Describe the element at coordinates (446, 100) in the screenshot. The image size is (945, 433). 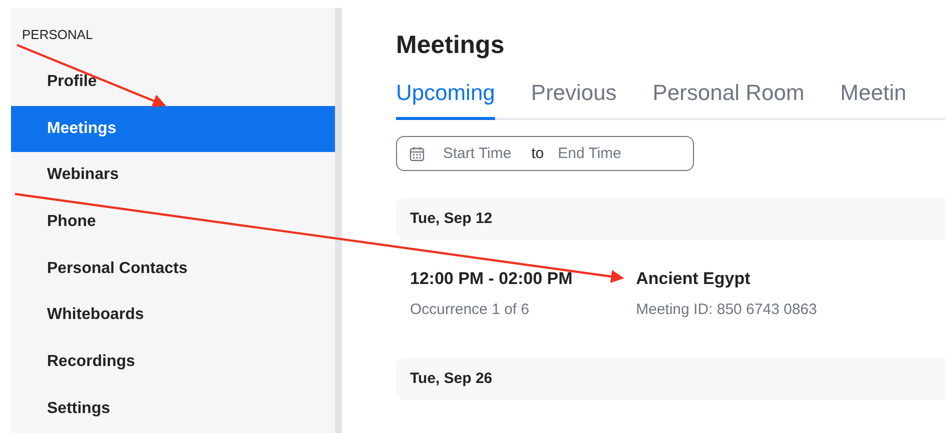
I see `tab: Upcoming` at that location.